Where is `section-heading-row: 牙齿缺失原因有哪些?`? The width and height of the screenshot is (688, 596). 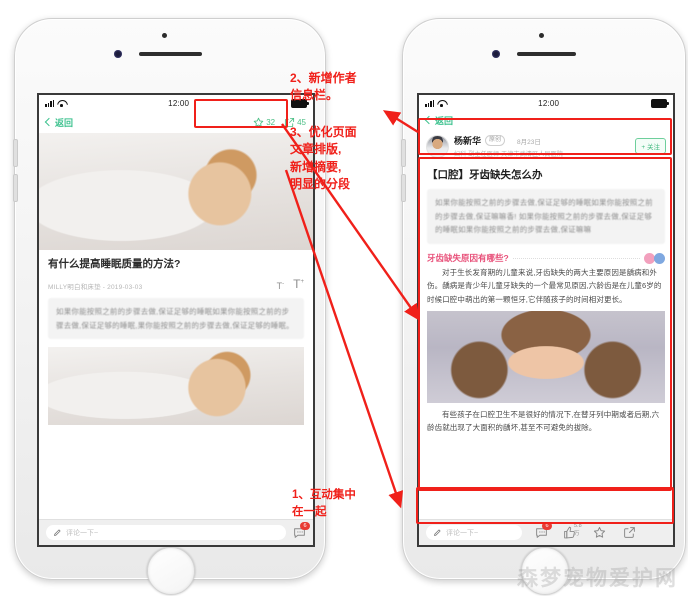
section-heading-row: 牙齿缺失原因有哪些? is located at coordinates (546, 258).